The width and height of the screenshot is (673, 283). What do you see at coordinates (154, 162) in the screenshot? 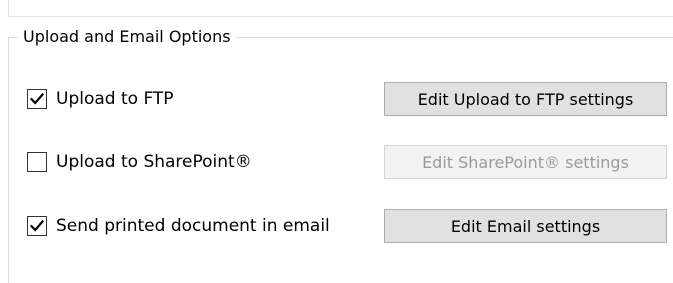
I see `upload-sharepoint-label: Upload to SharePoint®` at bounding box center [154, 162].